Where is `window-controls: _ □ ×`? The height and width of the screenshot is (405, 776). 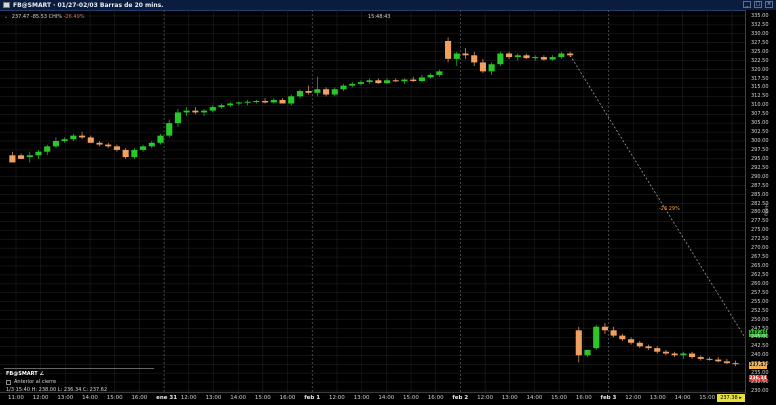
window-controls: _ □ × is located at coordinates (758, 4).